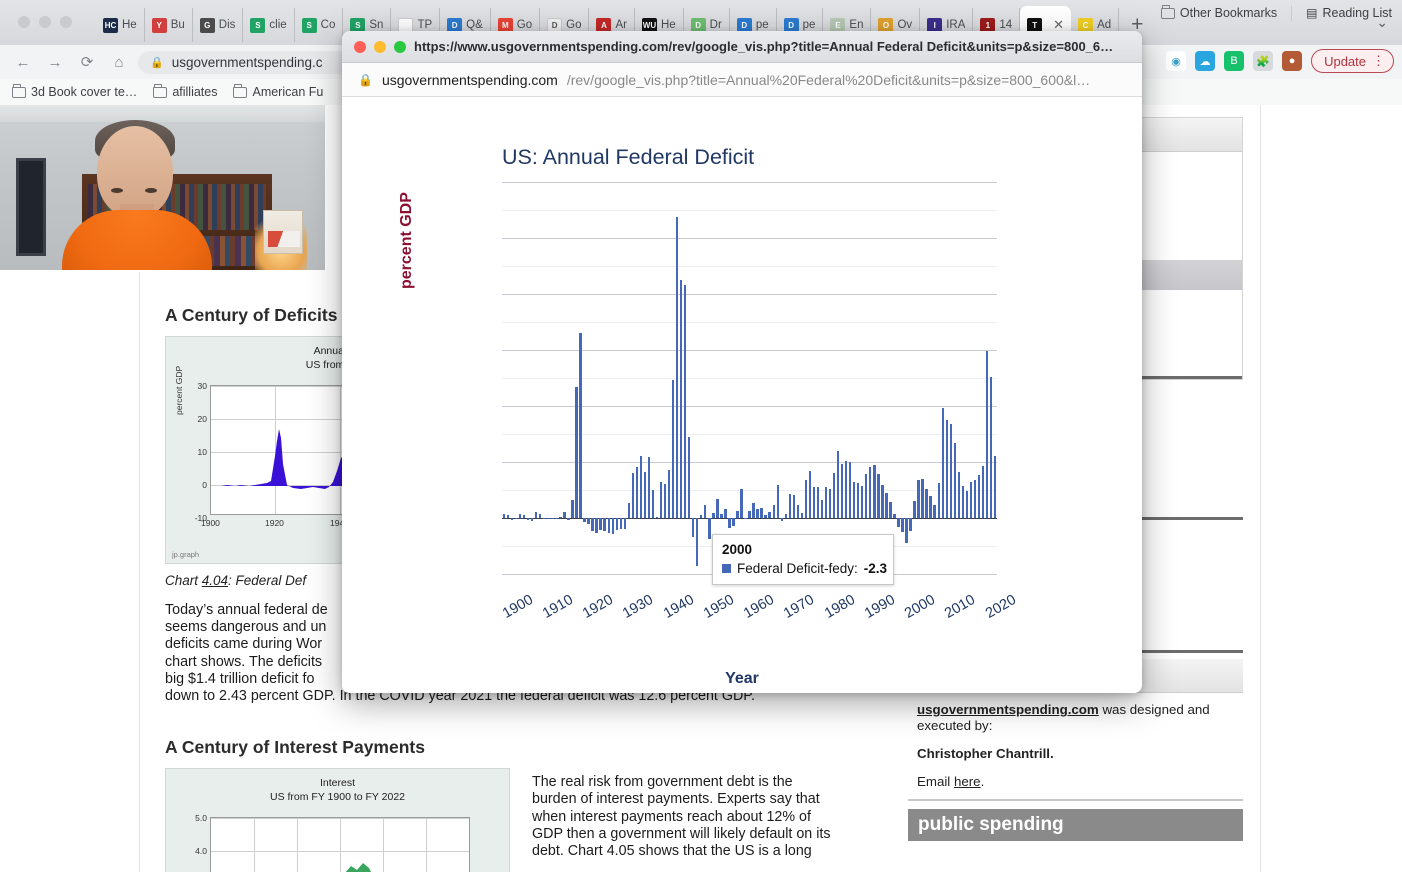 The height and width of the screenshot is (872, 1402). I want to click on target-icon: ◉, so click(1176, 61).